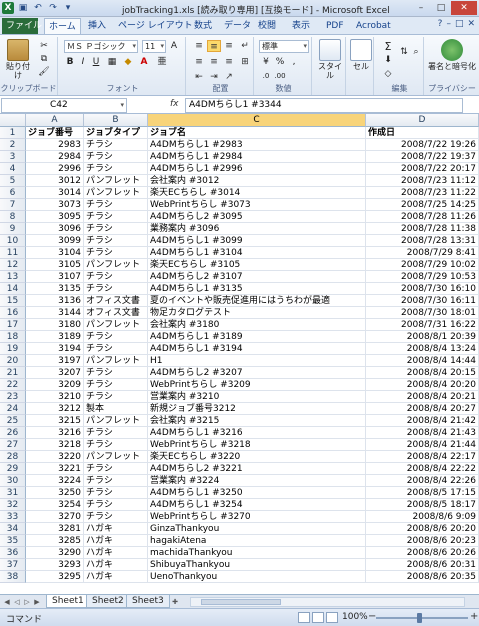  What do you see at coordinates (55, 301) in the screenshot?
I see `cell-job-number: 3136` at bounding box center [55, 301].